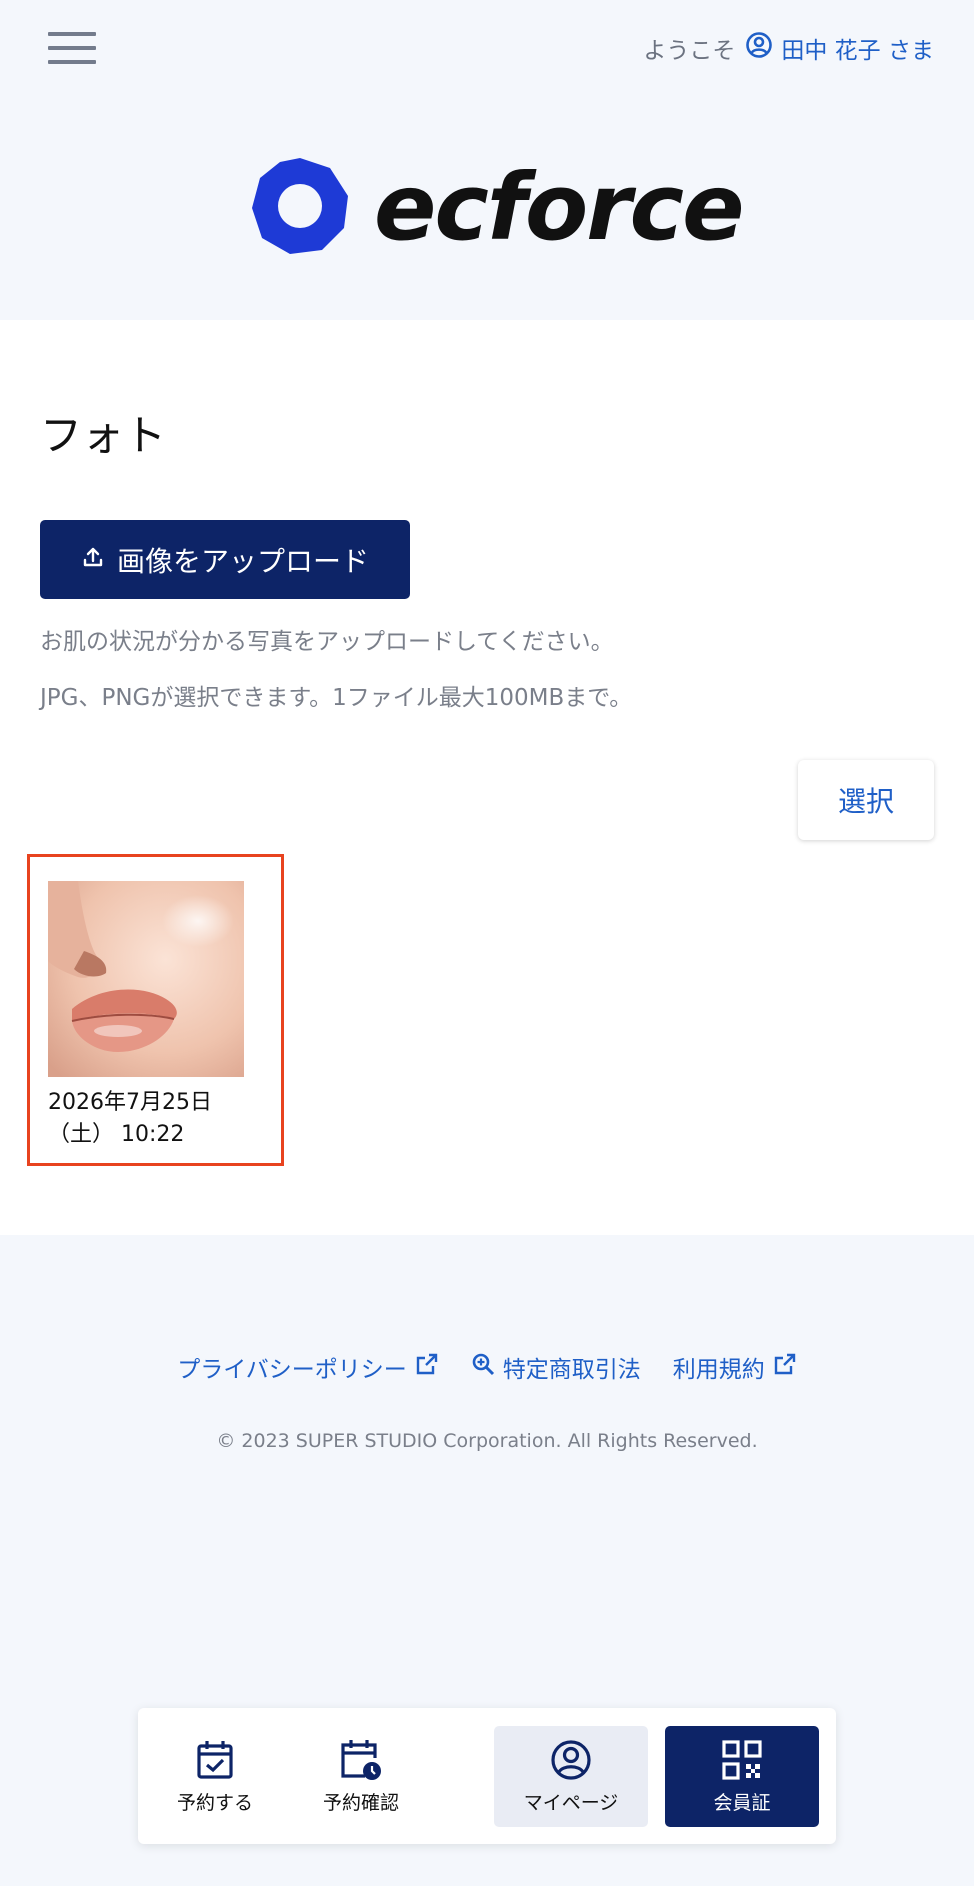 This screenshot has height=1886, width=974. What do you see at coordinates (857, 51) in the screenshot?
I see `user-name: 田中 花子 さま` at bounding box center [857, 51].